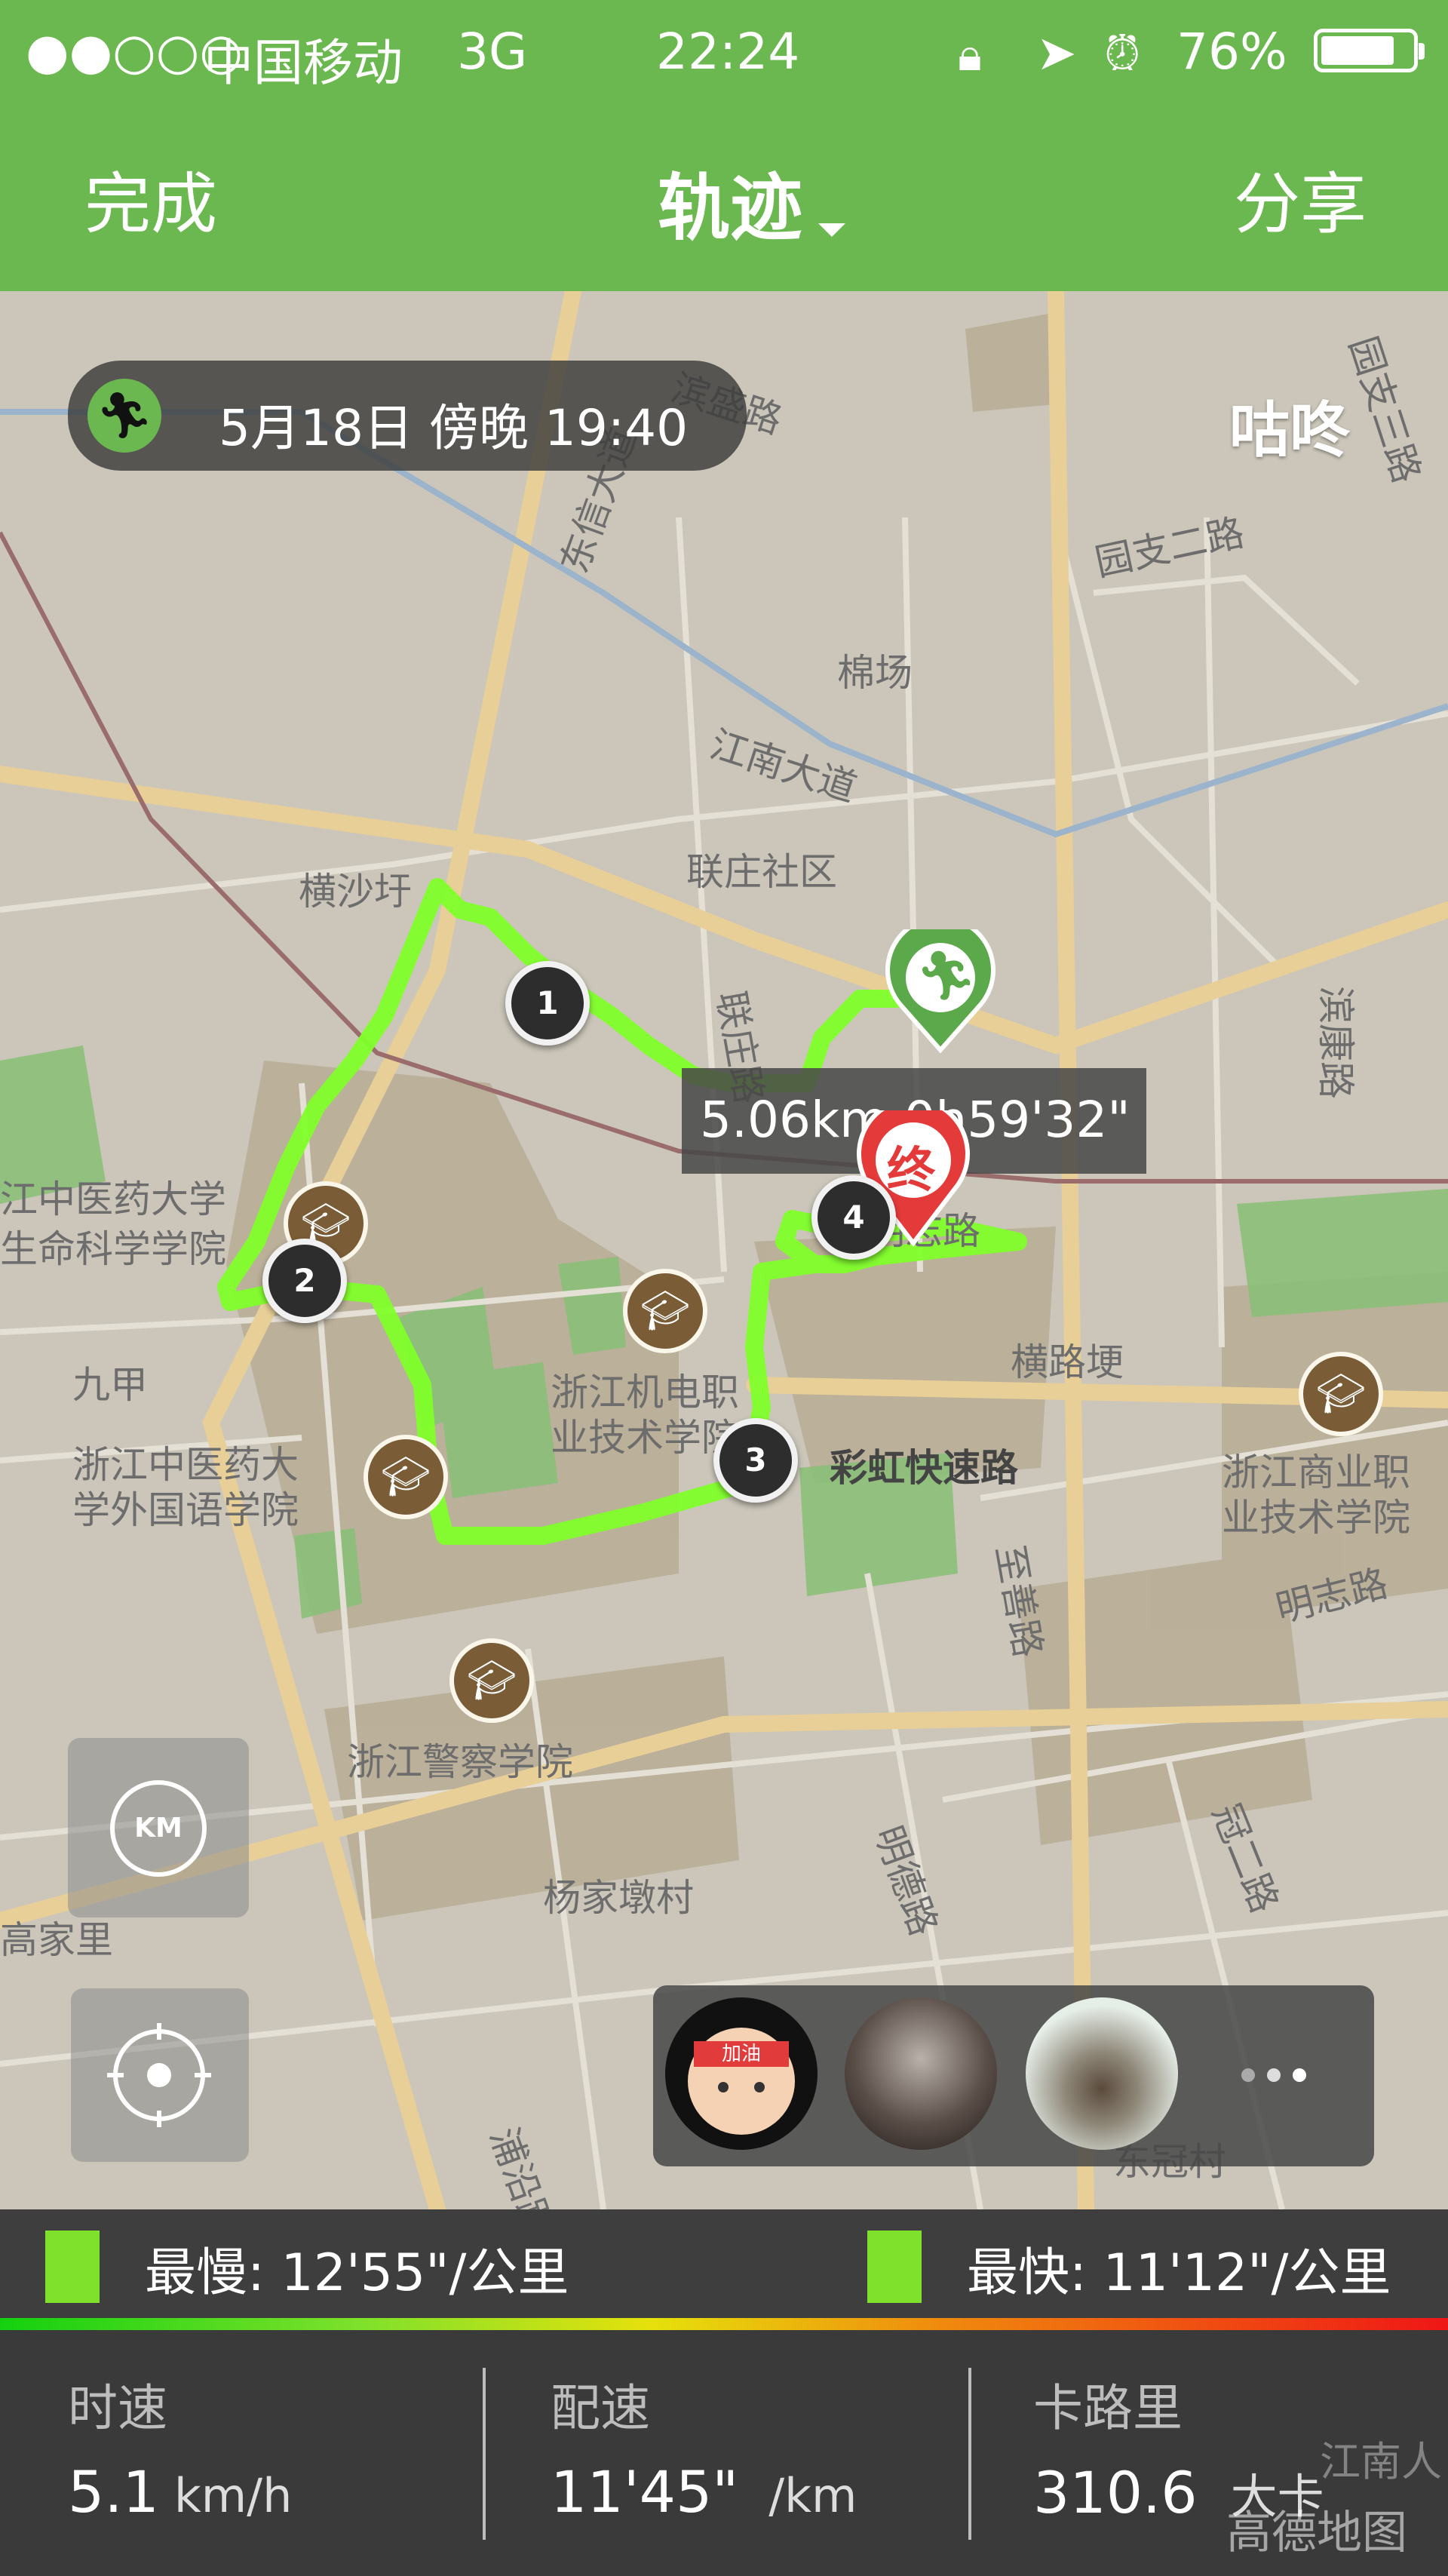 Image resolution: width=1448 pixels, height=2576 pixels. What do you see at coordinates (1273, 2076) in the screenshot?
I see `more-friends-icon` at bounding box center [1273, 2076].